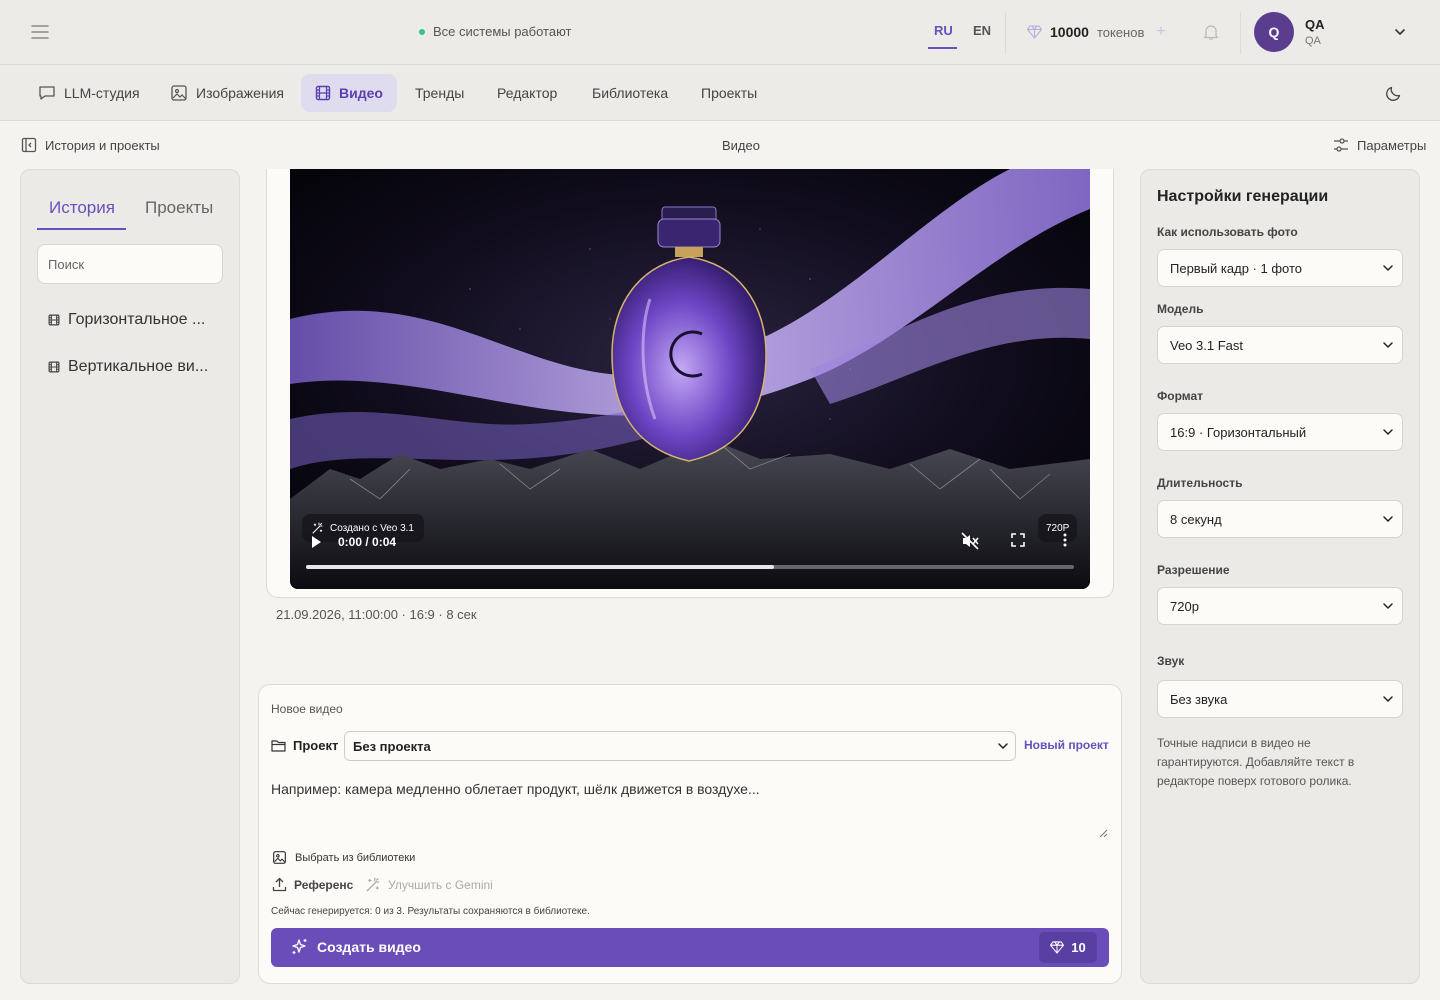 This screenshot has width=1440, height=1000. What do you see at coordinates (1280, 606) in the screenshot?
I see `resolution-select: 720p` at bounding box center [1280, 606].